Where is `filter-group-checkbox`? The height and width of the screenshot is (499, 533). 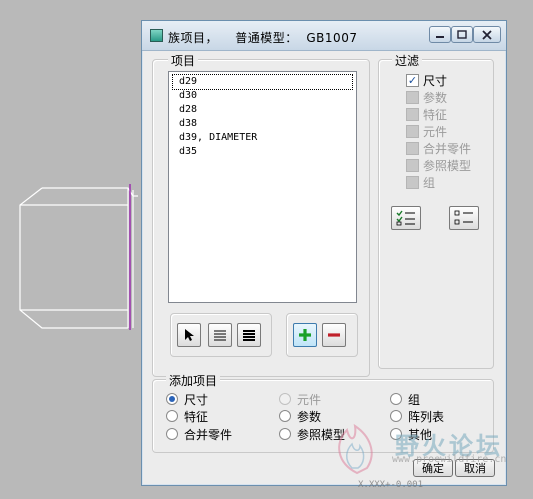 filter-group-checkbox is located at coordinates (412, 182).